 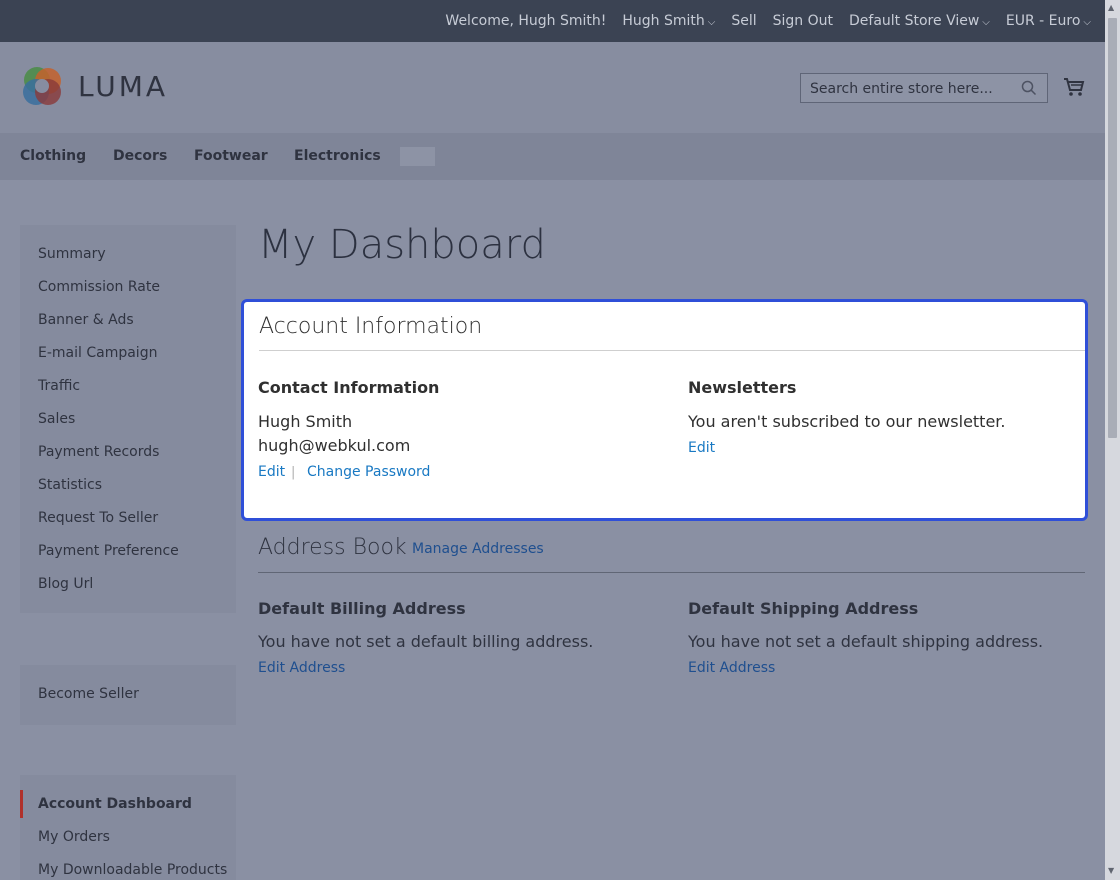 I want to click on sidebar-item-statistics: Statistics, so click(x=70, y=485).